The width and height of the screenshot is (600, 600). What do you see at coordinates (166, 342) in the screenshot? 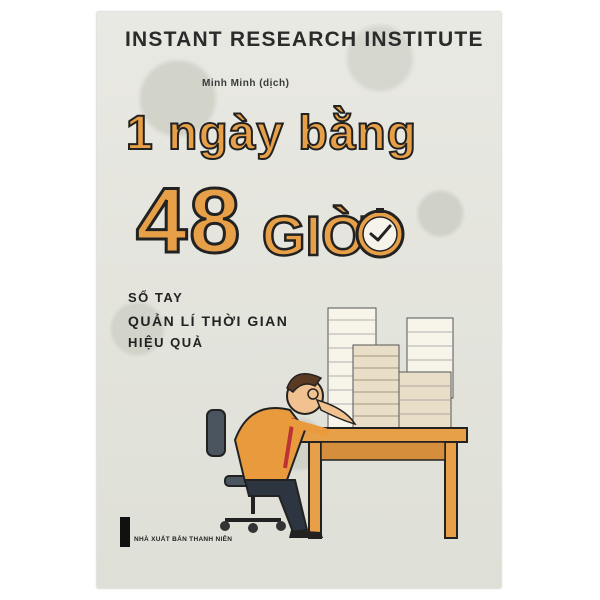
I see `subtitle-line-3: HIỆU QUẢ` at bounding box center [166, 342].